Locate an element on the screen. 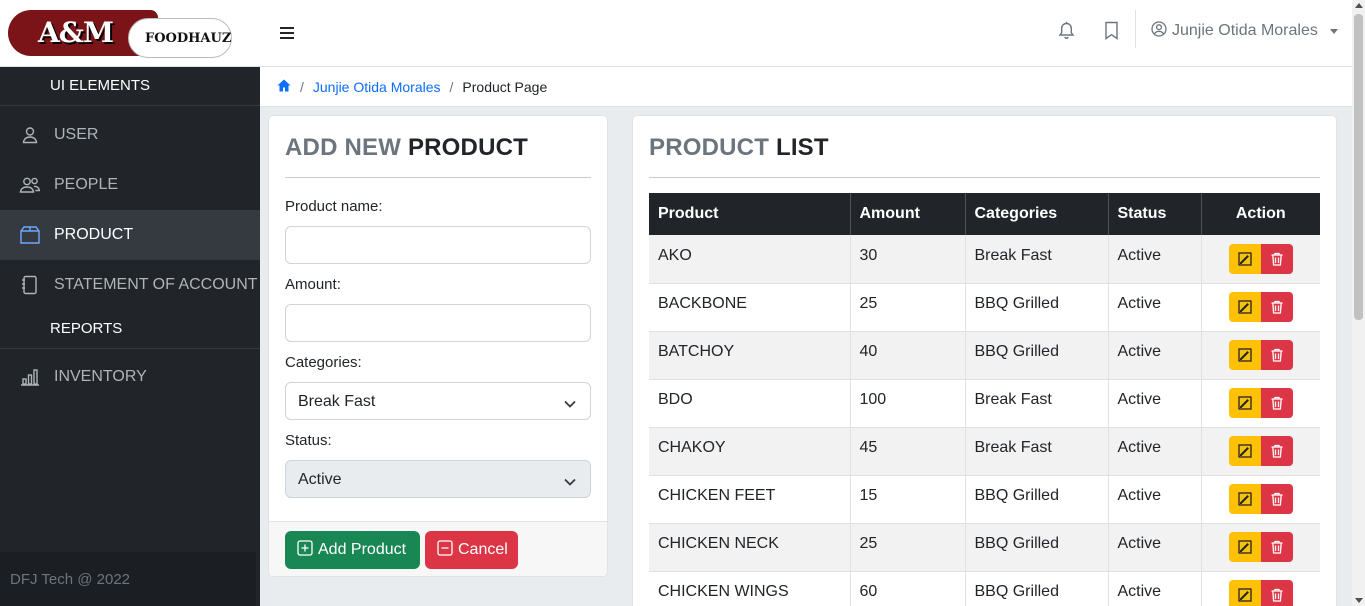 Image resolution: width=1365 pixels, height=606 pixels. categories-value: Break Fast is located at coordinates (337, 401).